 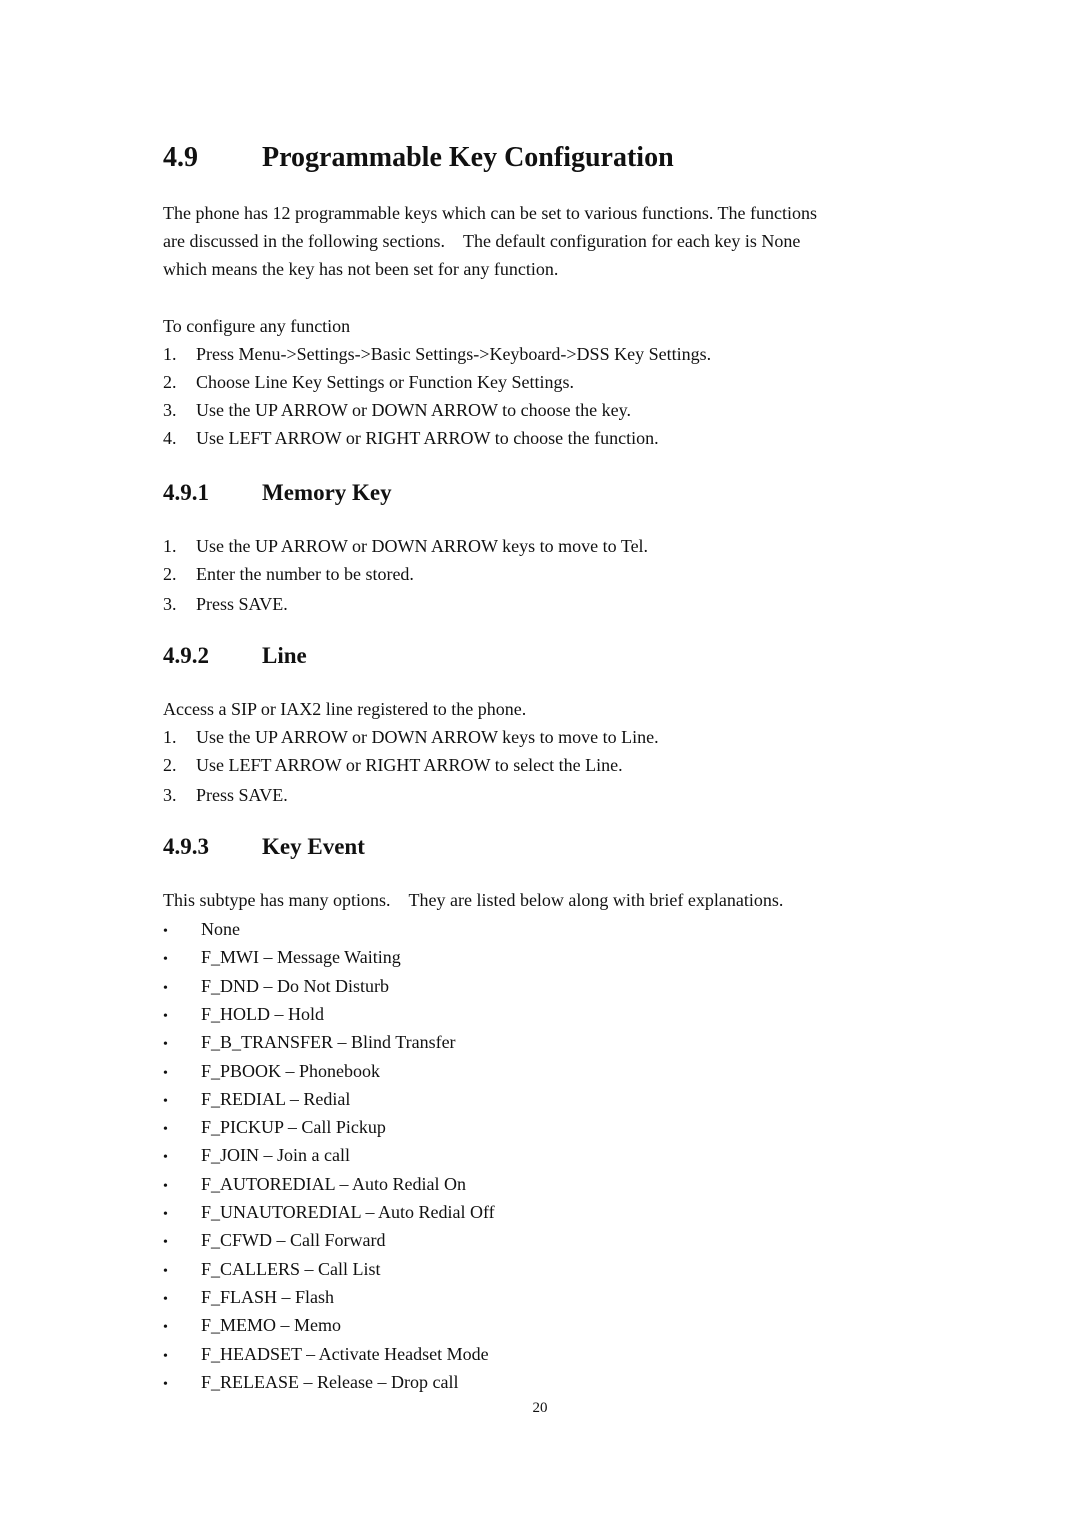 I want to click on option-text: F_HOLD – Hold, so click(x=263, y=1014).